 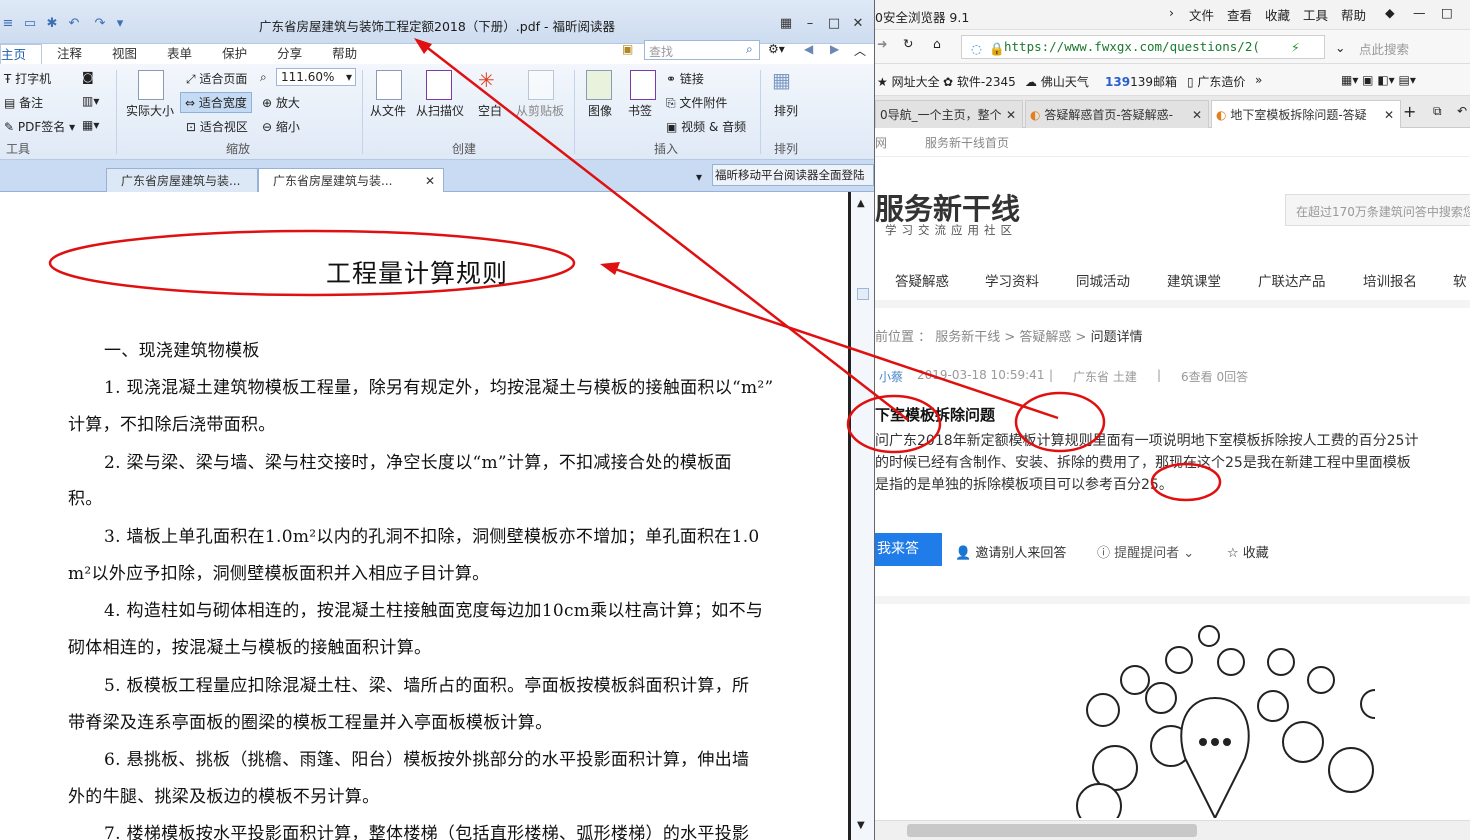 I want to click on arrange-button: 排列, so click(x=786, y=110).